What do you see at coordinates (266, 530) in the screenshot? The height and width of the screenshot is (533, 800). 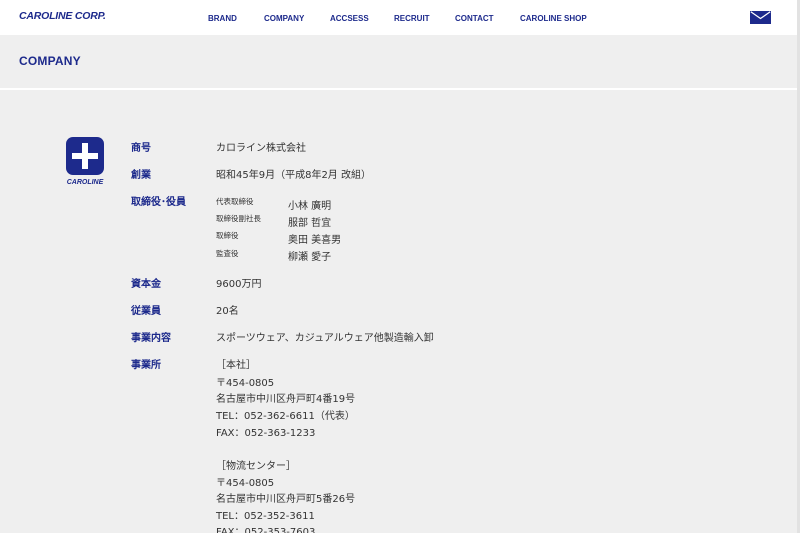 I see `logistics-center-fax: FAX：052-353-7603` at bounding box center [266, 530].